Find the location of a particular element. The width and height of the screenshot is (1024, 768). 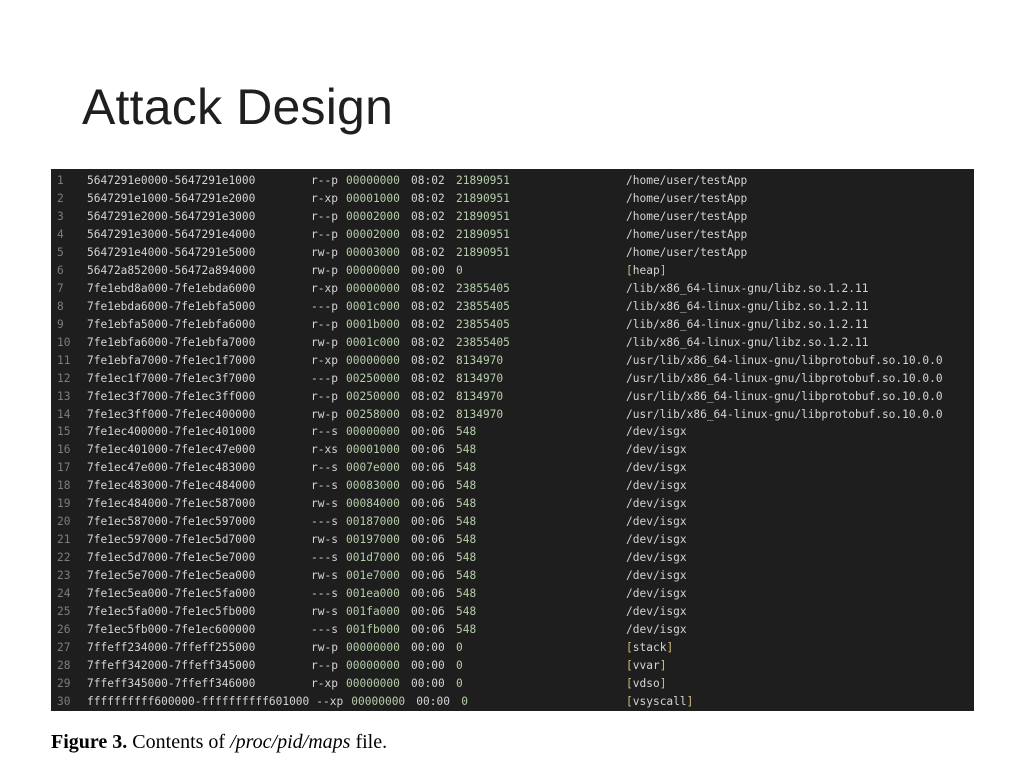

offset: 00083000 is located at coordinates (373, 486).